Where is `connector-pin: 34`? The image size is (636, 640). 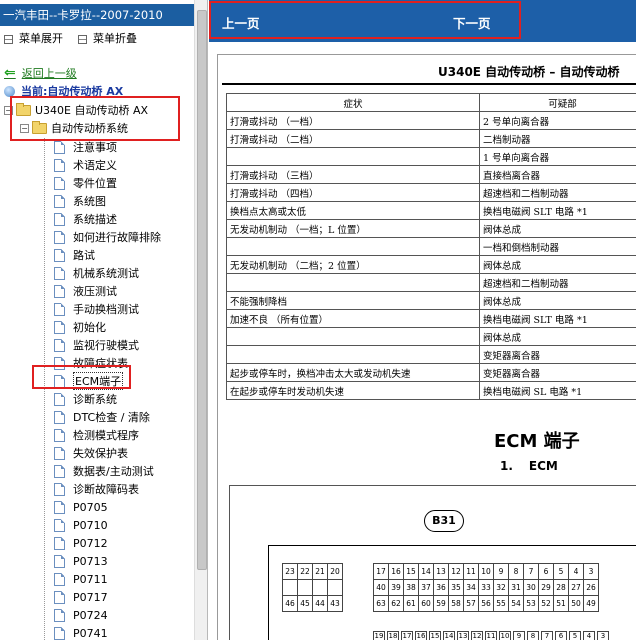
connector-pin: 34 is located at coordinates (471, 587).